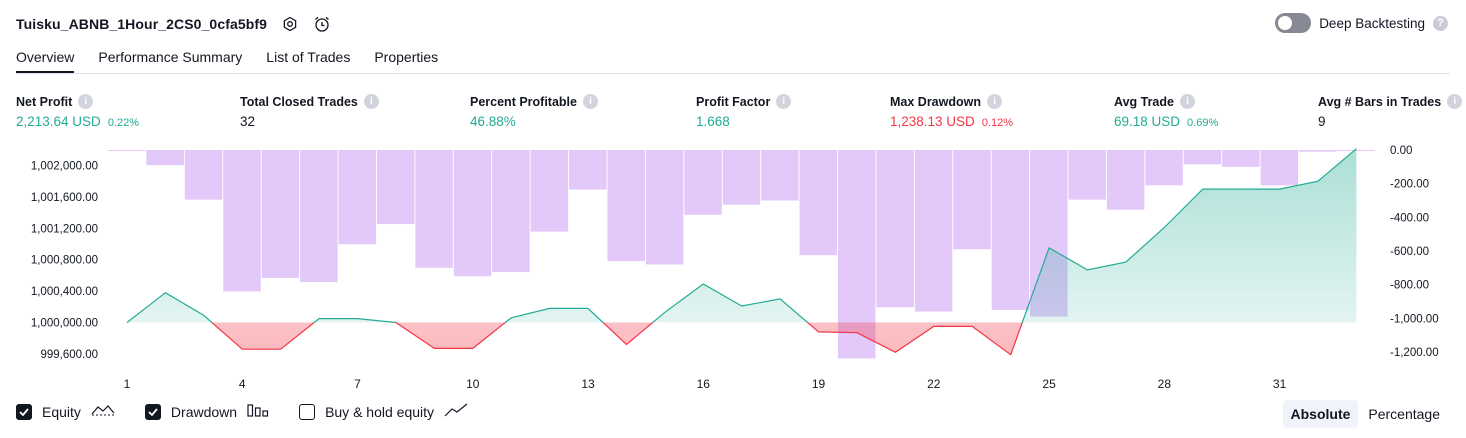 The width and height of the screenshot is (1466, 438). I want to click on alarm-add-icon, so click(322, 24).